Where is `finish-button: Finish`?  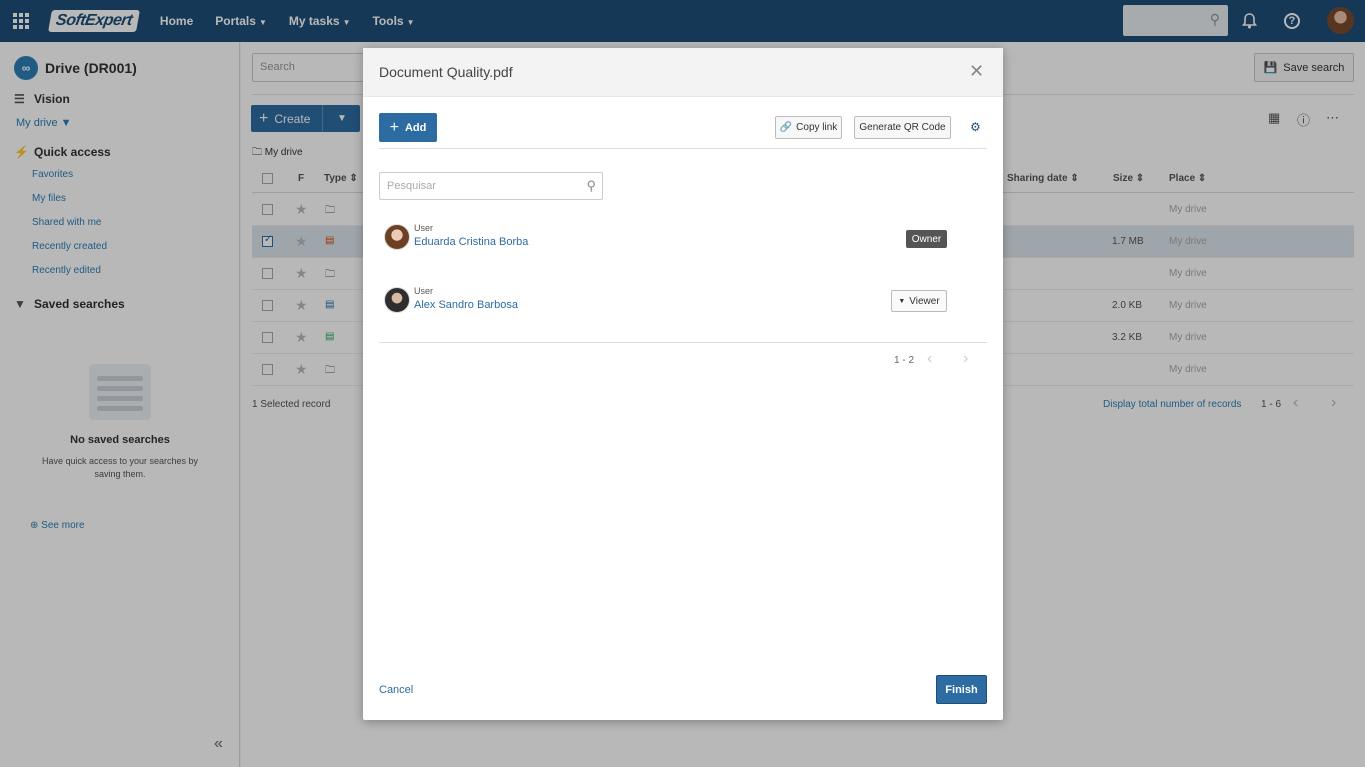
finish-button: Finish is located at coordinates (961, 689).